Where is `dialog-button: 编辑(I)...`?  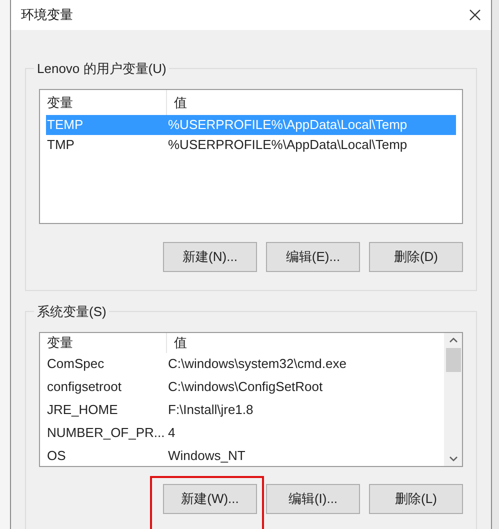
dialog-button: 编辑(I)... is located at coordinates (313, 499).